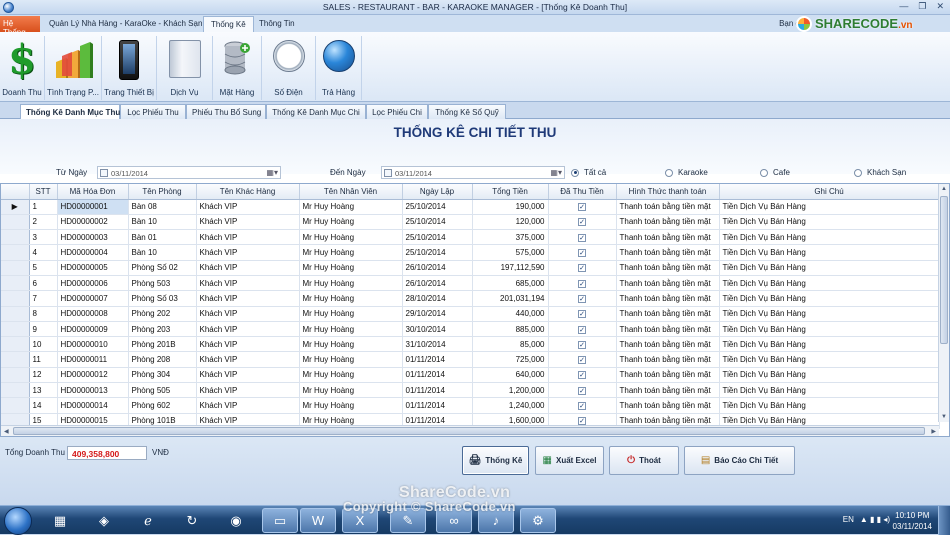 The height and width of the screenshot is (535, 950). What do you see at coordinates (582, 192) in the screenshot?
I see `column-header: Đã Thu Tiền` at bounding box center [582, 192].